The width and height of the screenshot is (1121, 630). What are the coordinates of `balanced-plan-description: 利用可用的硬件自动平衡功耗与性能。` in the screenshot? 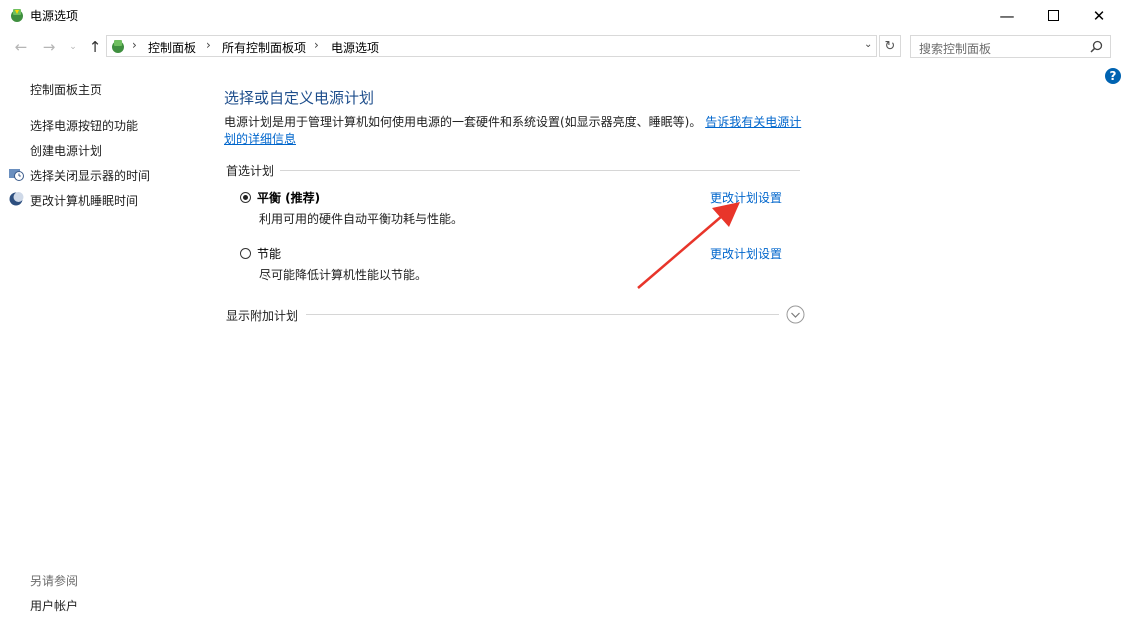 It's located at (361, 219).